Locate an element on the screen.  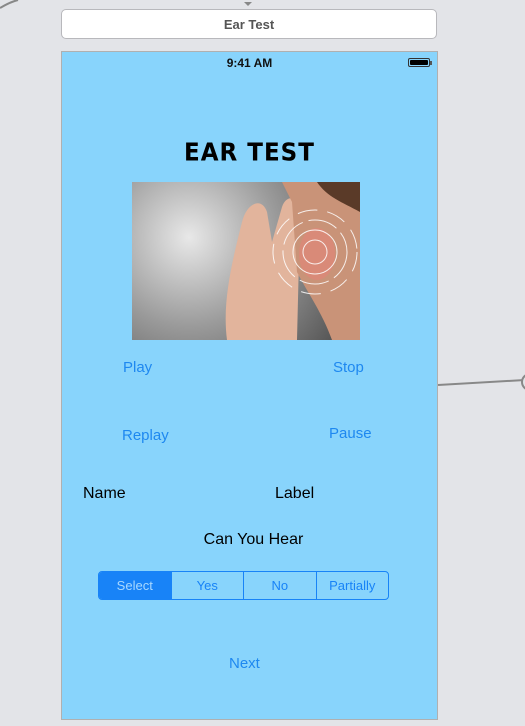
battery-full-icon is located at coordinates (420, 62).